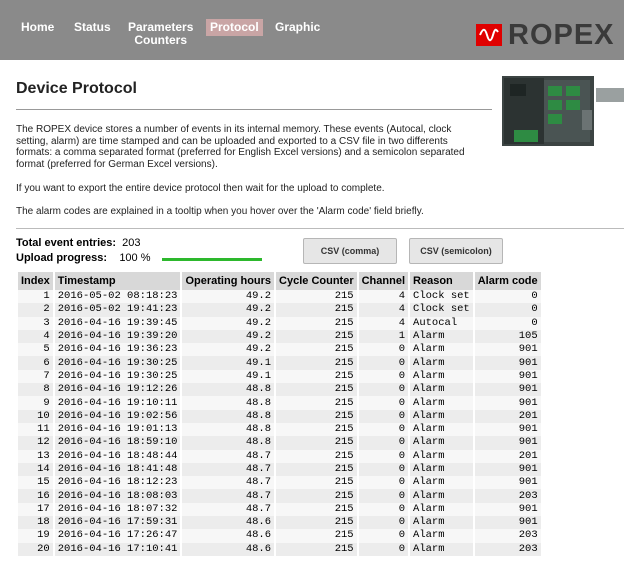 The height and width of the screenshot is (563, 624). What do you see at coordinates (35, 403) in the screenshot?
I see `col-index-cell: 9` at bounding box center [35, 403].